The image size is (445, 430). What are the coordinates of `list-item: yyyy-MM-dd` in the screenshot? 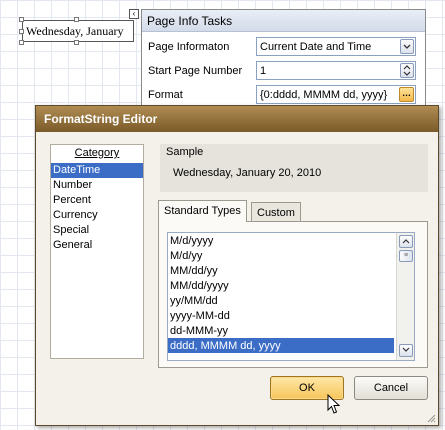 It's located at (281, 315).